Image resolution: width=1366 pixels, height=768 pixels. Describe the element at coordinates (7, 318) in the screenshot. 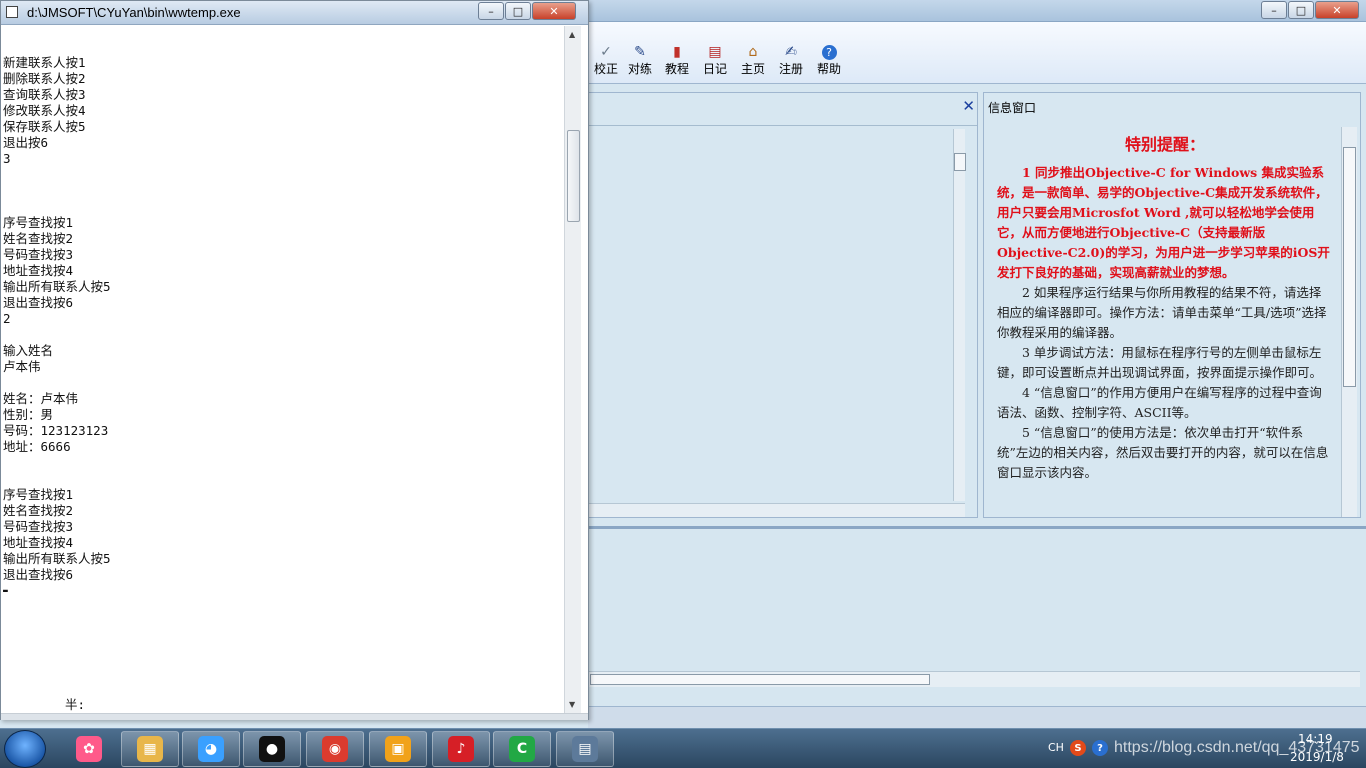

I see `console-line: 2` at that location.